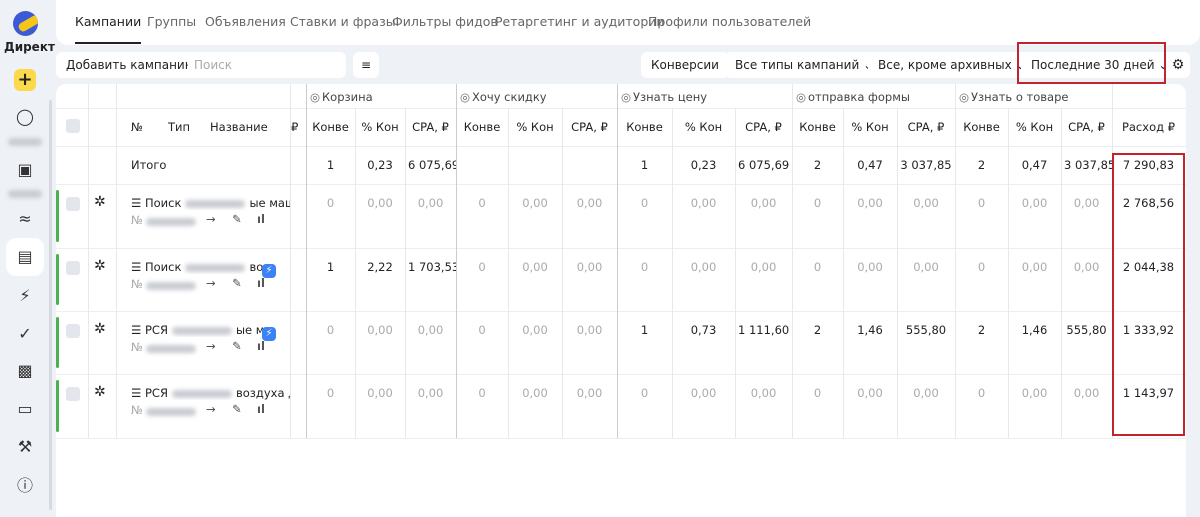 The width and height of the screenshot is (1200, 517). Describe the element at coordinates (204, 330) in the screenshot. I see `campaign-name: РСЯ ые ма` at that location.